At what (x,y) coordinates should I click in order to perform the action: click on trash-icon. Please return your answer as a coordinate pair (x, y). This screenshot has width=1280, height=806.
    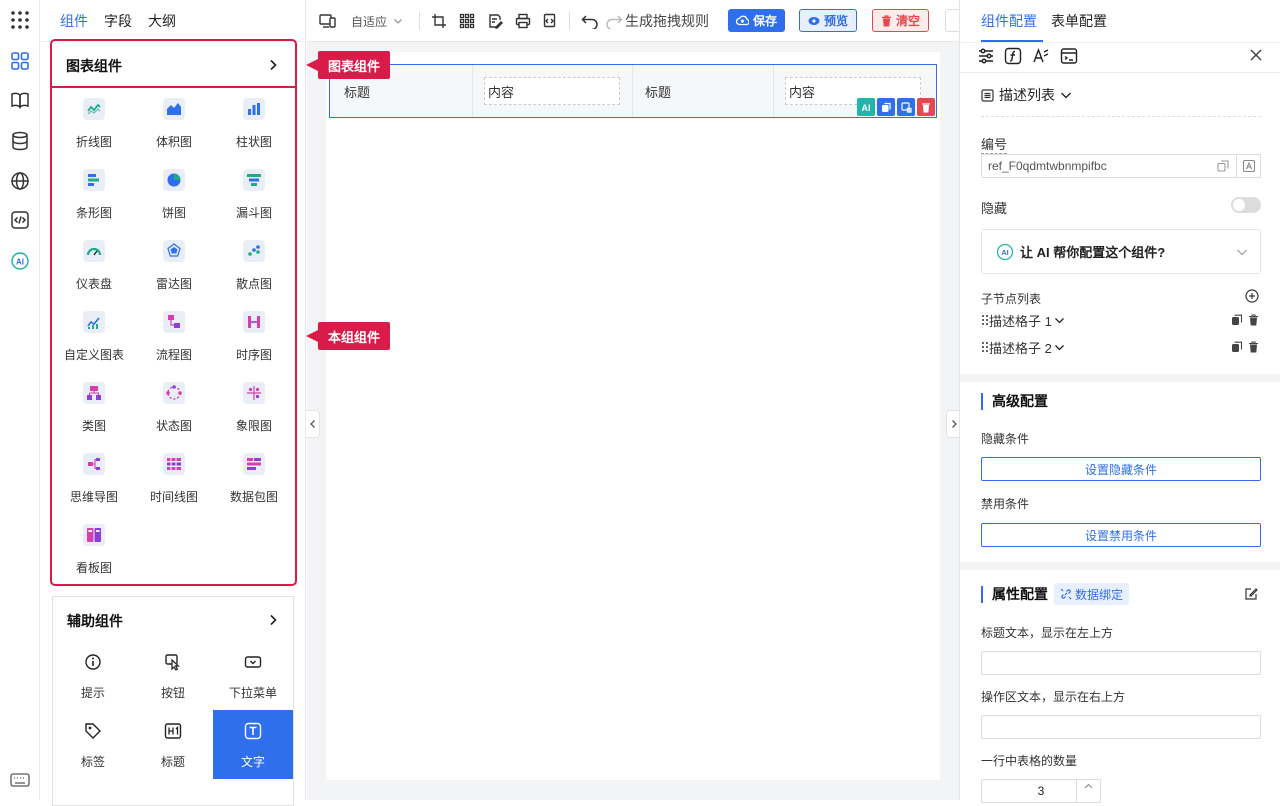
    Looking at the image, I should click on (1253, 320).